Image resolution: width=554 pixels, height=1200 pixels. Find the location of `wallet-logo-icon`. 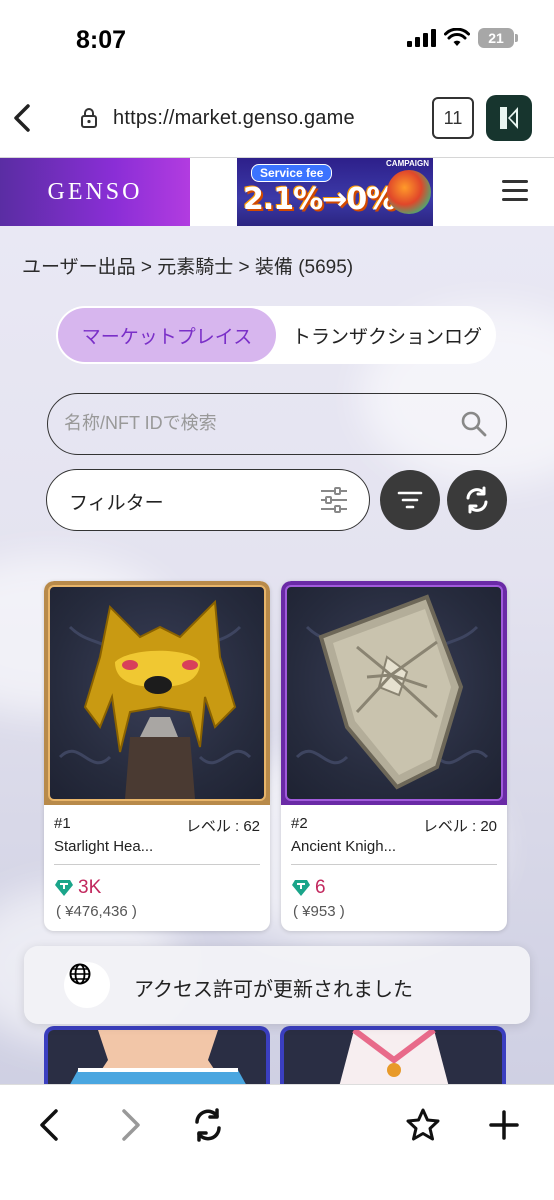

wallet-logo-icon is located at coordinates (509, 118).